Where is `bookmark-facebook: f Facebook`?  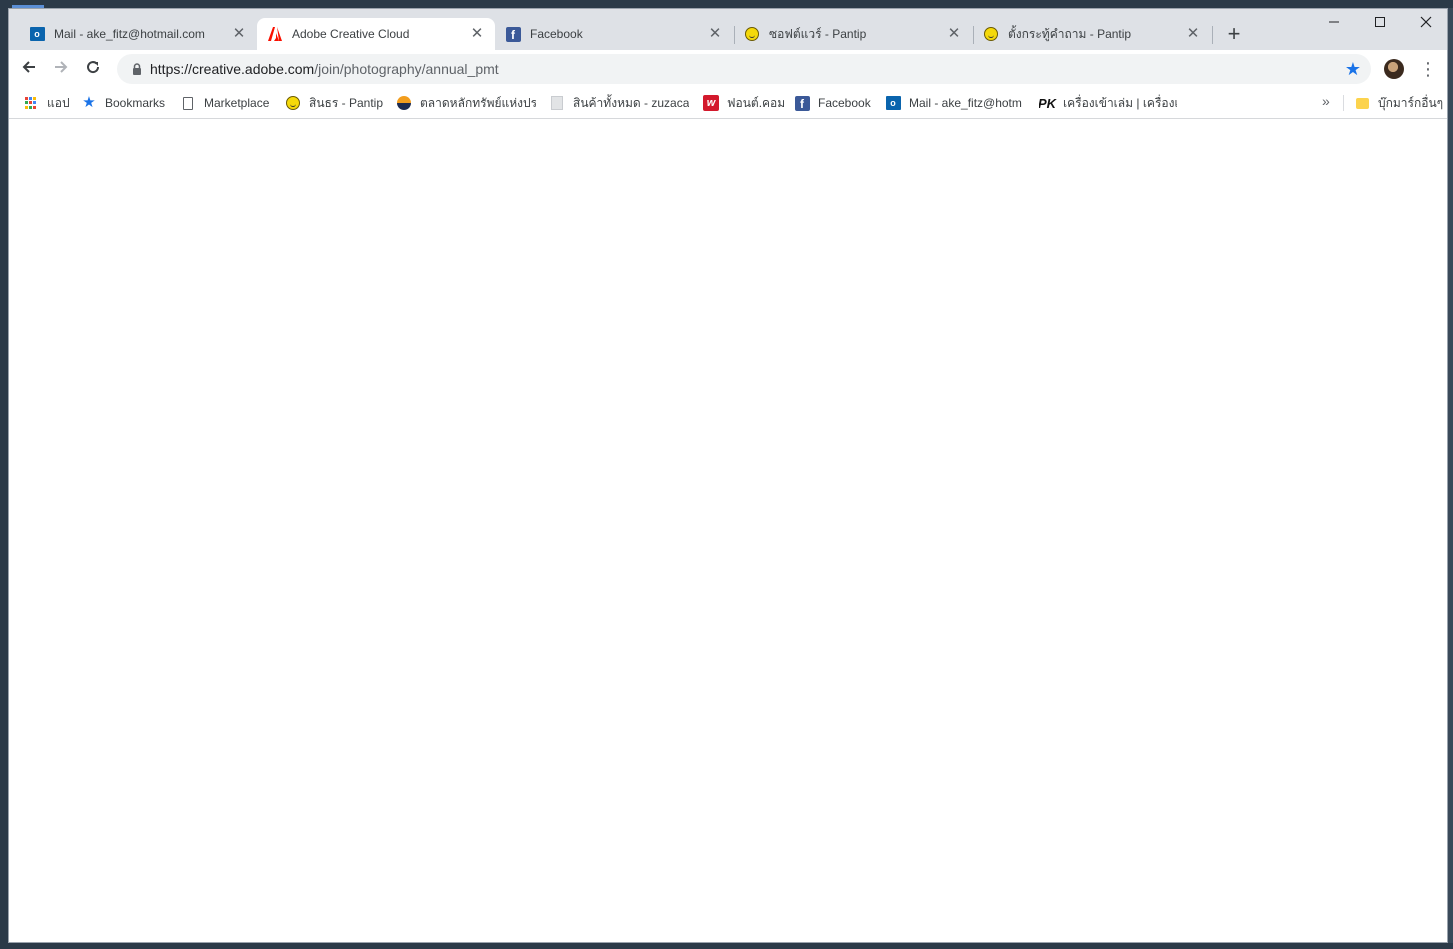
bookmark-facebook: f Facebook is located at coordinates (834, 103).